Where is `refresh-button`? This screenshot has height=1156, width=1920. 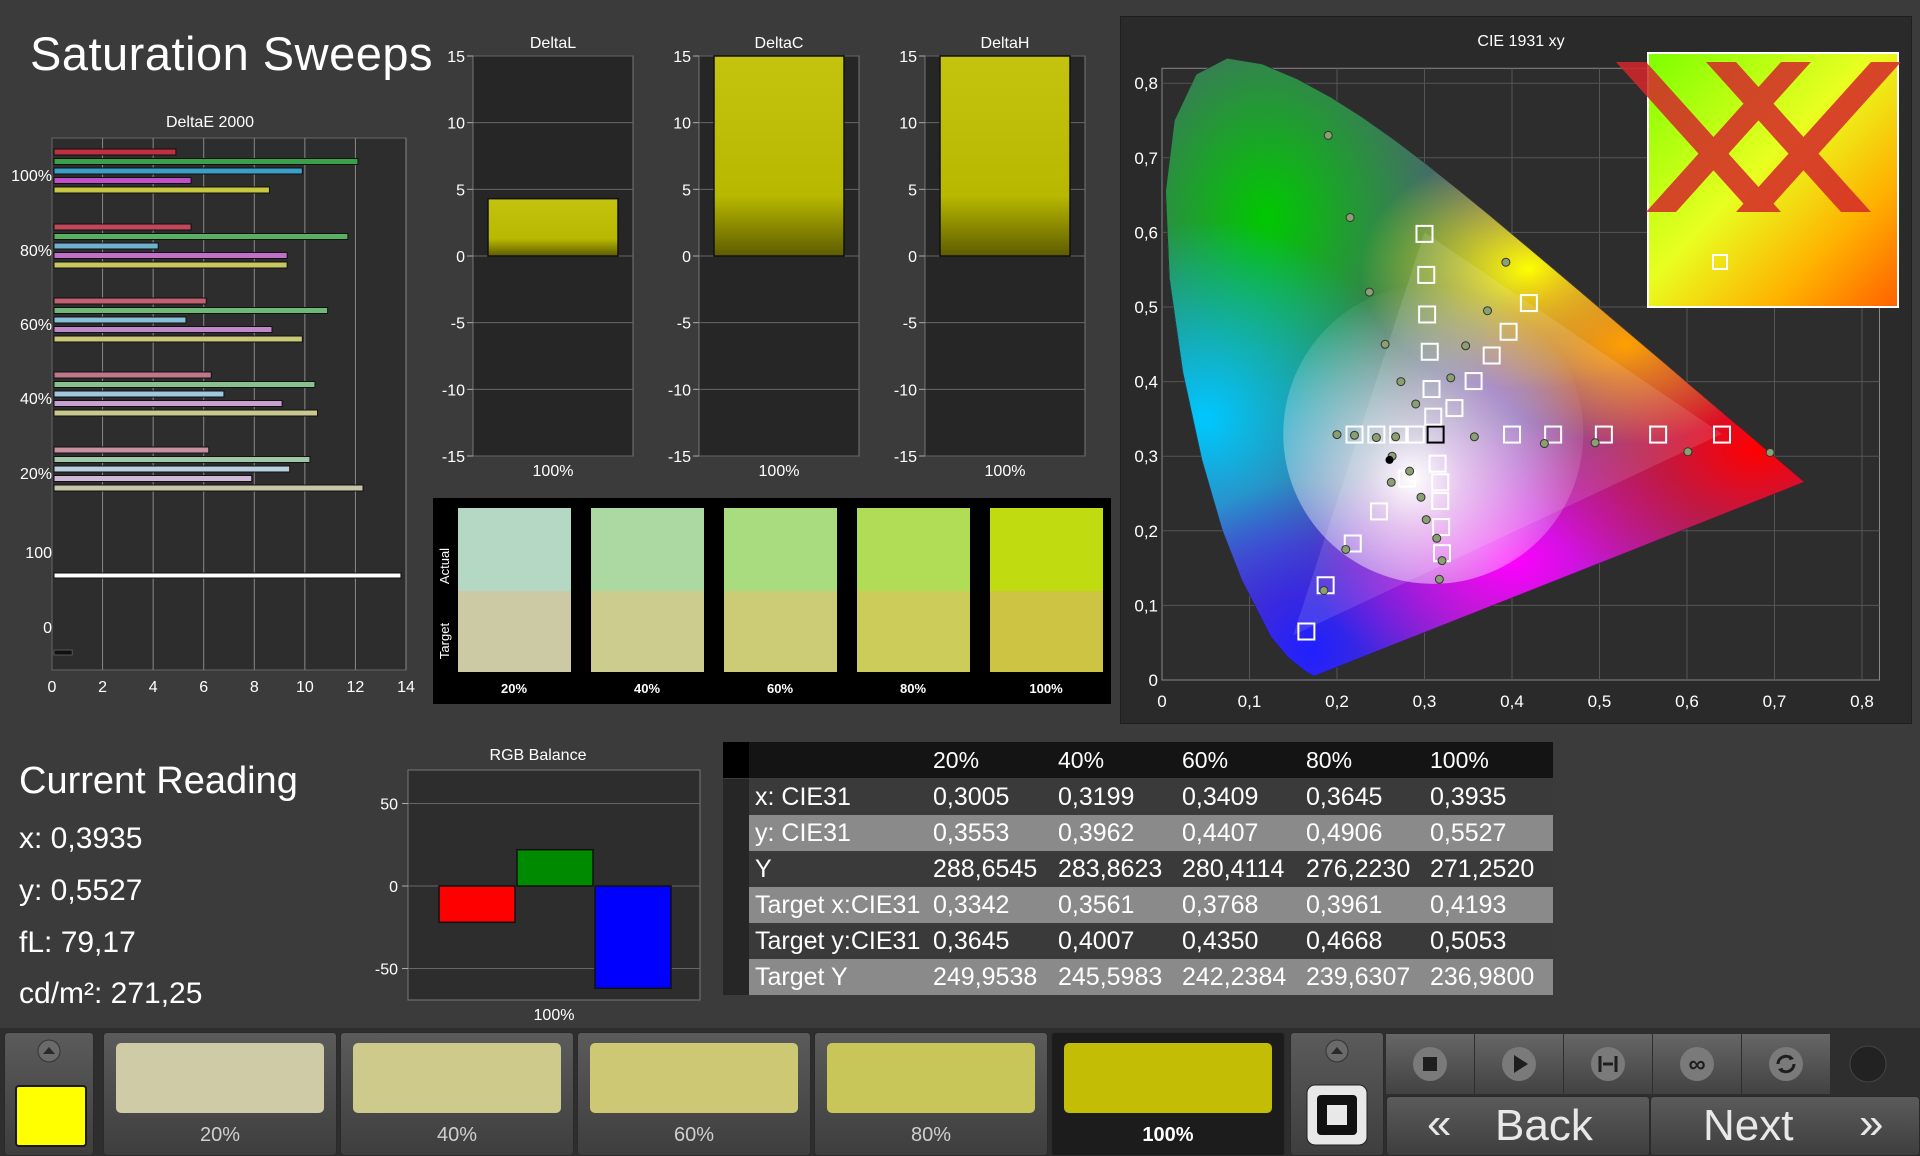
refresh-button is located at coordinates (1786, 1064).